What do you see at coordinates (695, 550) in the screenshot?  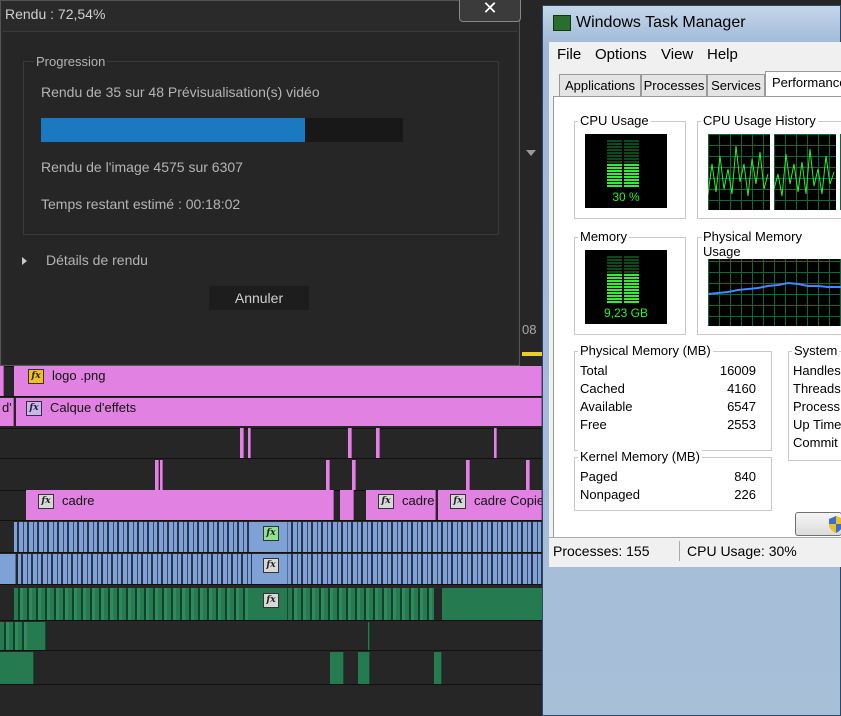 I see `status-bar: Processes: 155 CPU Usage: 30%` at bounding box center [695, 550].